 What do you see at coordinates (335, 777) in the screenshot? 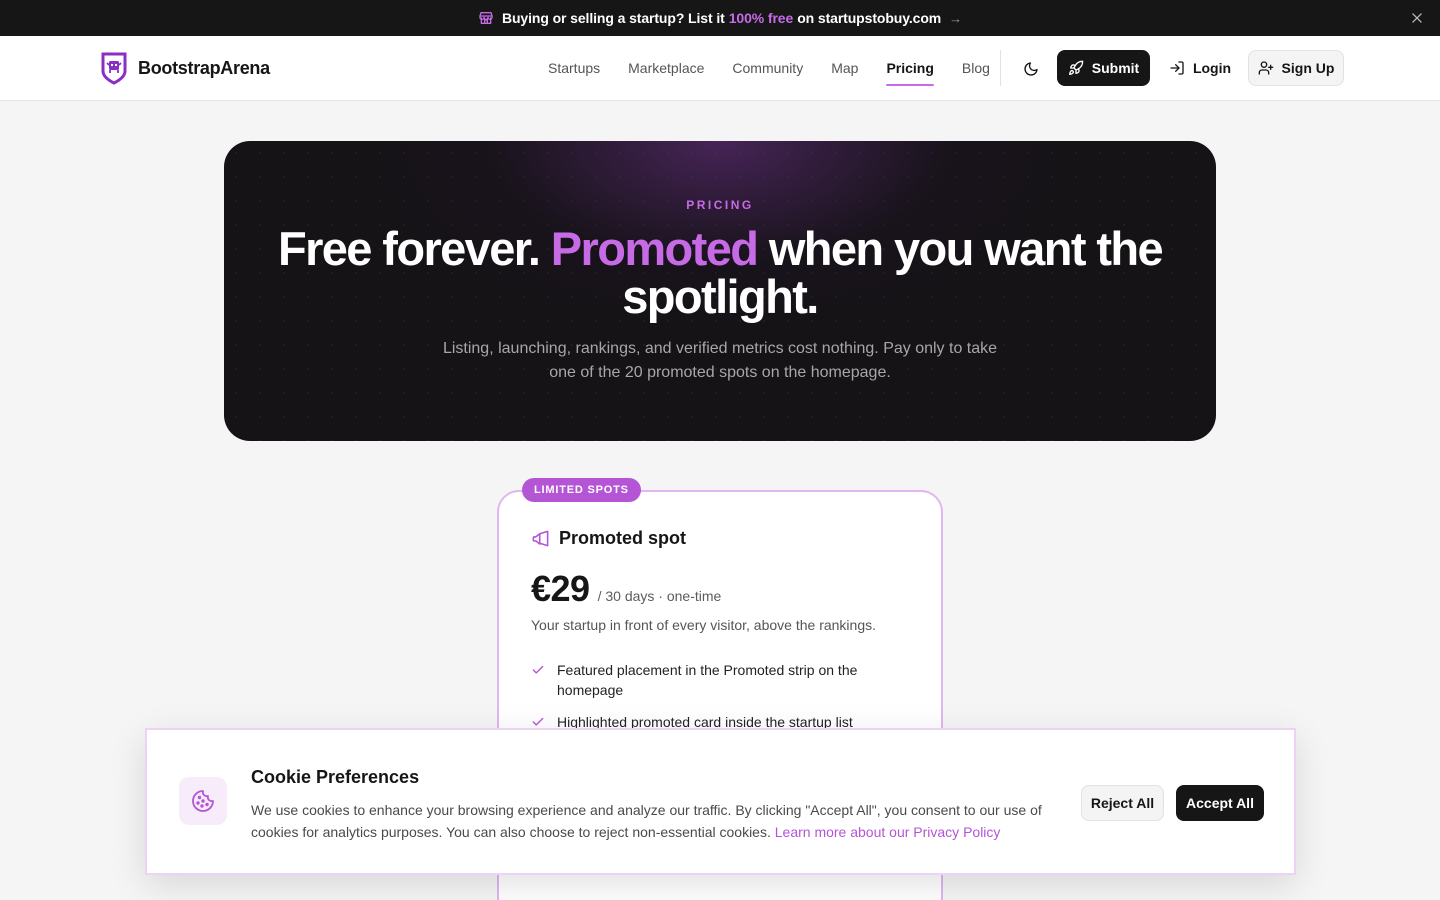
I see `cookie-title: Cookie Preferences` at bounding box center [335, 777].